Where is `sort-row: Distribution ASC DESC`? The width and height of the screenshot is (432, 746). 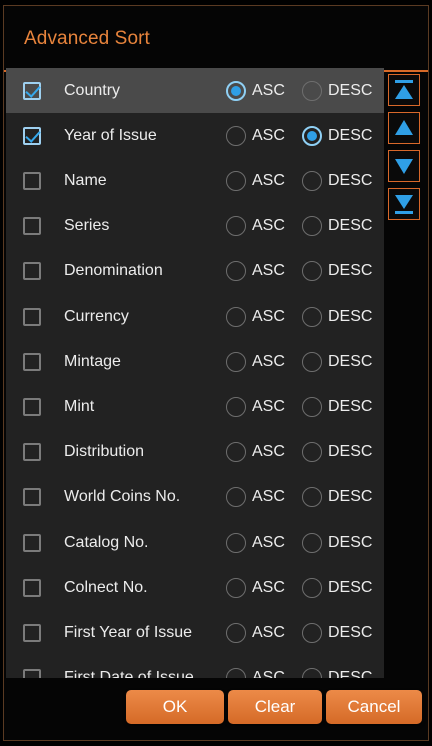
sort-row: Distribution ASC DESC is located at coordinates (195, 452).